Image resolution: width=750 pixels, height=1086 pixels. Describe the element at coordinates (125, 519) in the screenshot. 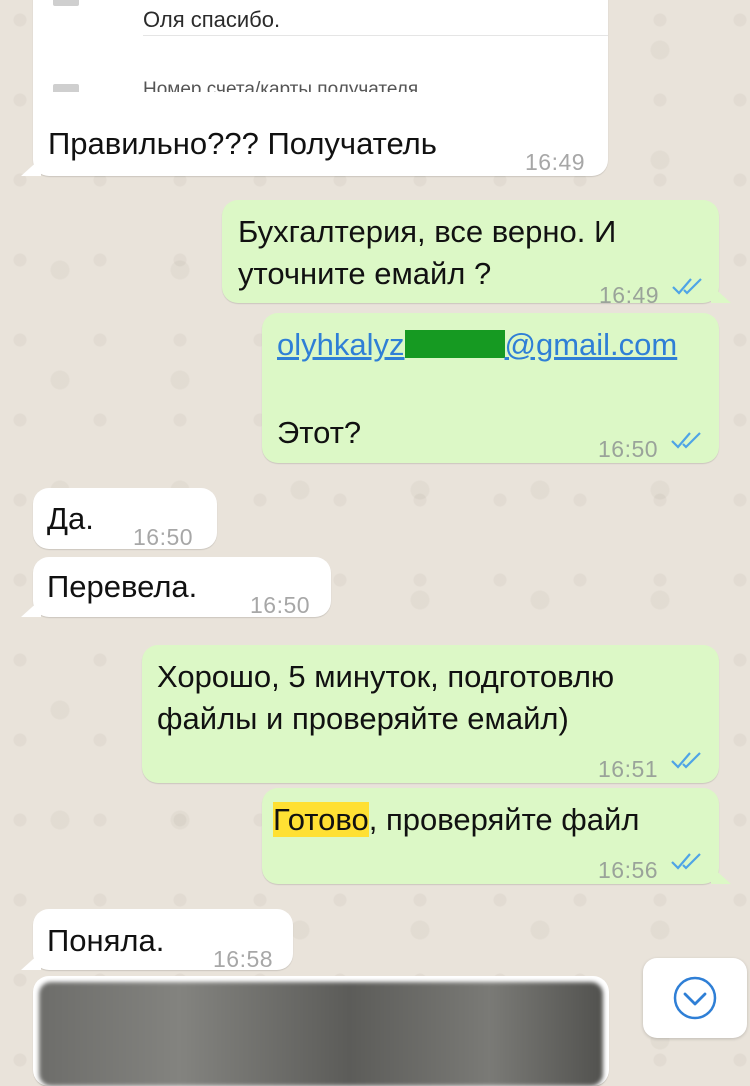

I see `message-incoming: Да. 16:50` at that location.